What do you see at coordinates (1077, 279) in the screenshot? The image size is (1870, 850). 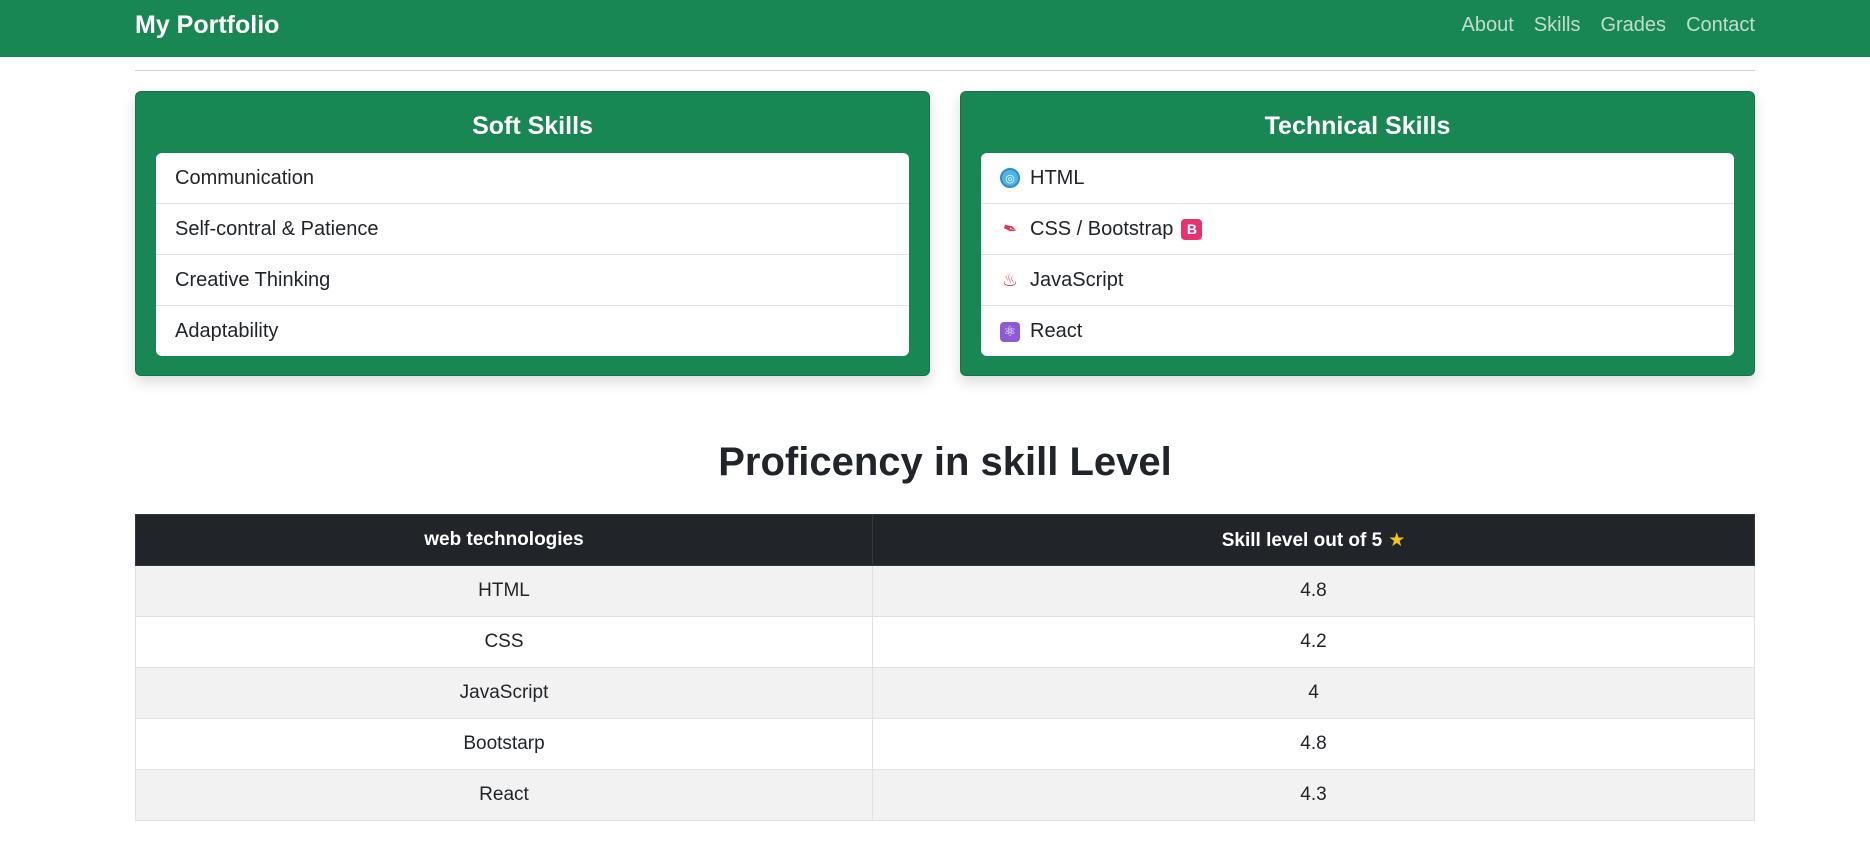 I see `tech-skill-label: JavaScript` at bounding box center [1077, 279].